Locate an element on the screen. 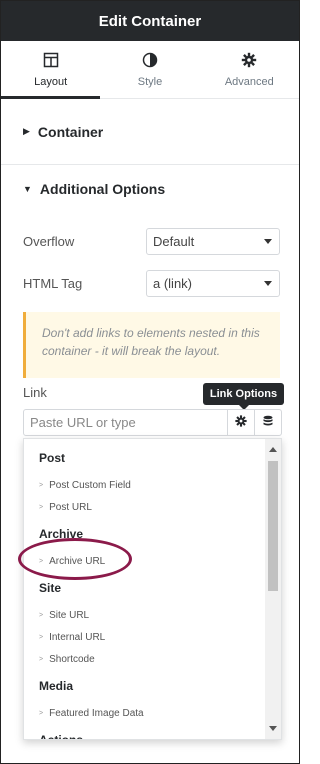 The image size is (320, 764). database-icon is located at coordinates (268, 423).